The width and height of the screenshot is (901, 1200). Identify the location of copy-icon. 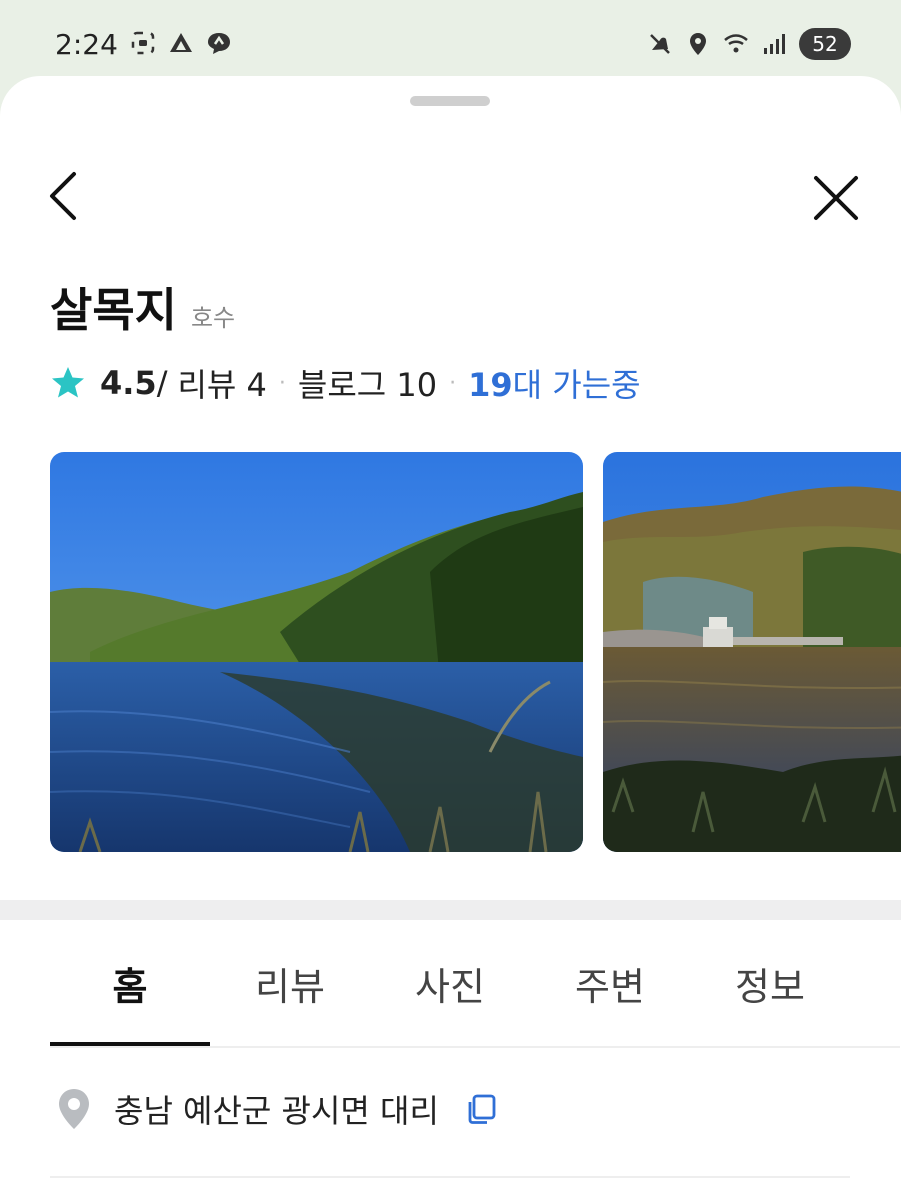
(482, 1109).